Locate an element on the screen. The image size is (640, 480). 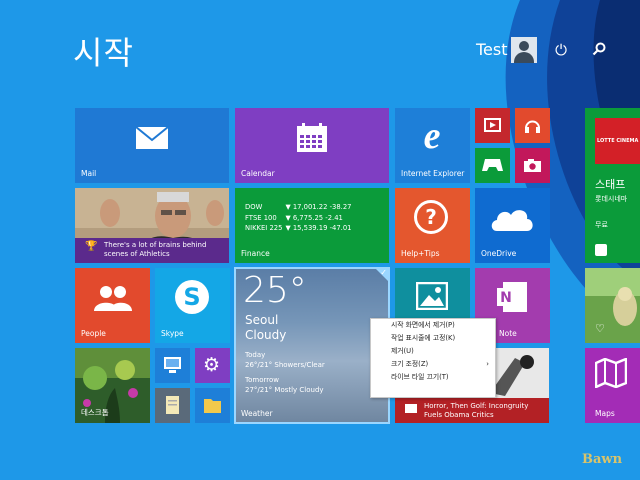
chevron-right-icon: › is located at coordinates (487, 364).